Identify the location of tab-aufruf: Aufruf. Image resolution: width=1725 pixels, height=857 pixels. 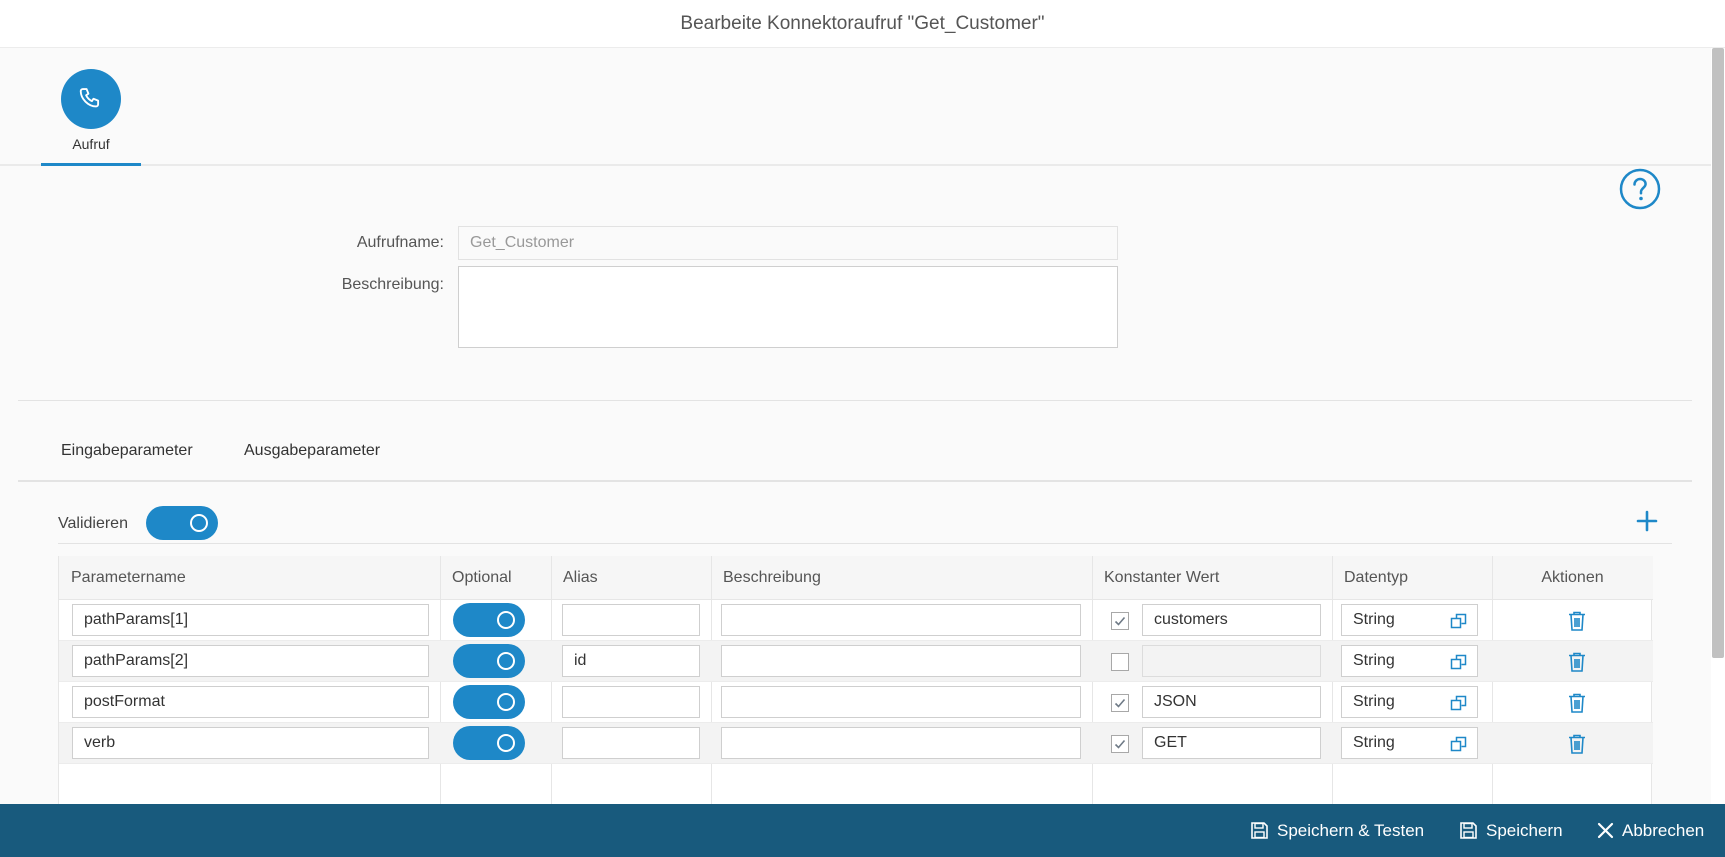
(91, 107).